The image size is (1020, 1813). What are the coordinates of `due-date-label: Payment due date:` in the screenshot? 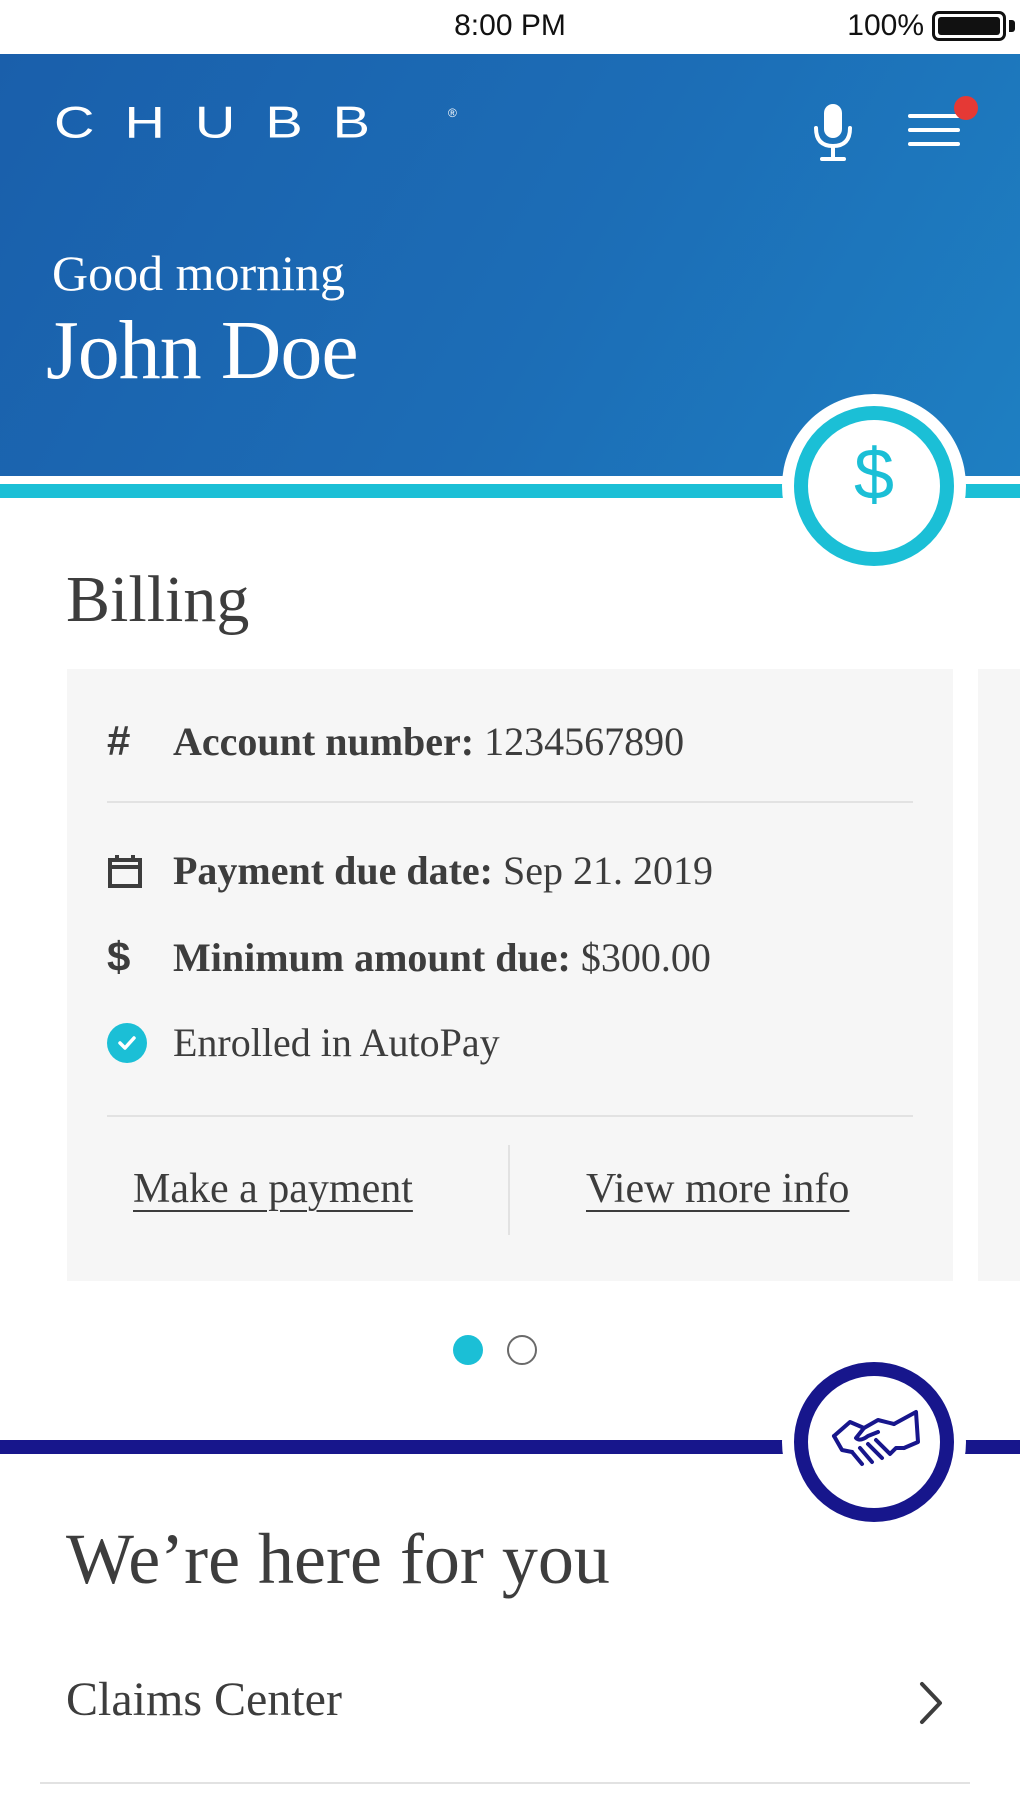 It's located at (333, 870).